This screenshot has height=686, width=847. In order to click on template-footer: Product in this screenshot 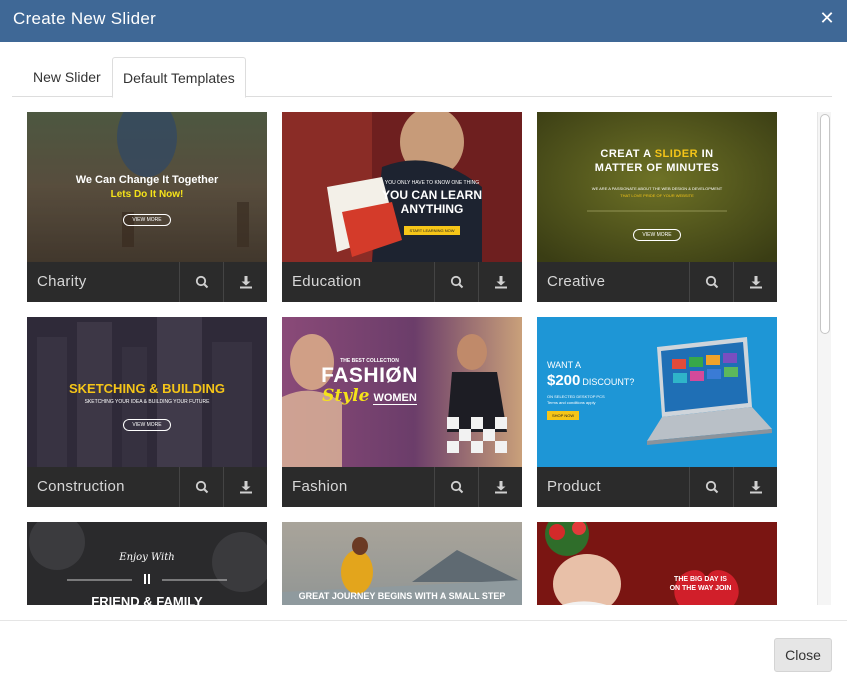, I will do `click(657, 487)`.